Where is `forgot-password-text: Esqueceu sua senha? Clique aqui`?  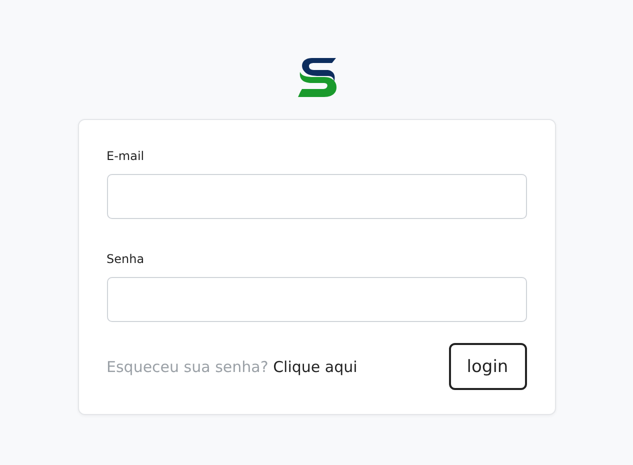
forgot-password-text: Esqueceu sua senha? Clique aqui is located at coordinates (232, 367).